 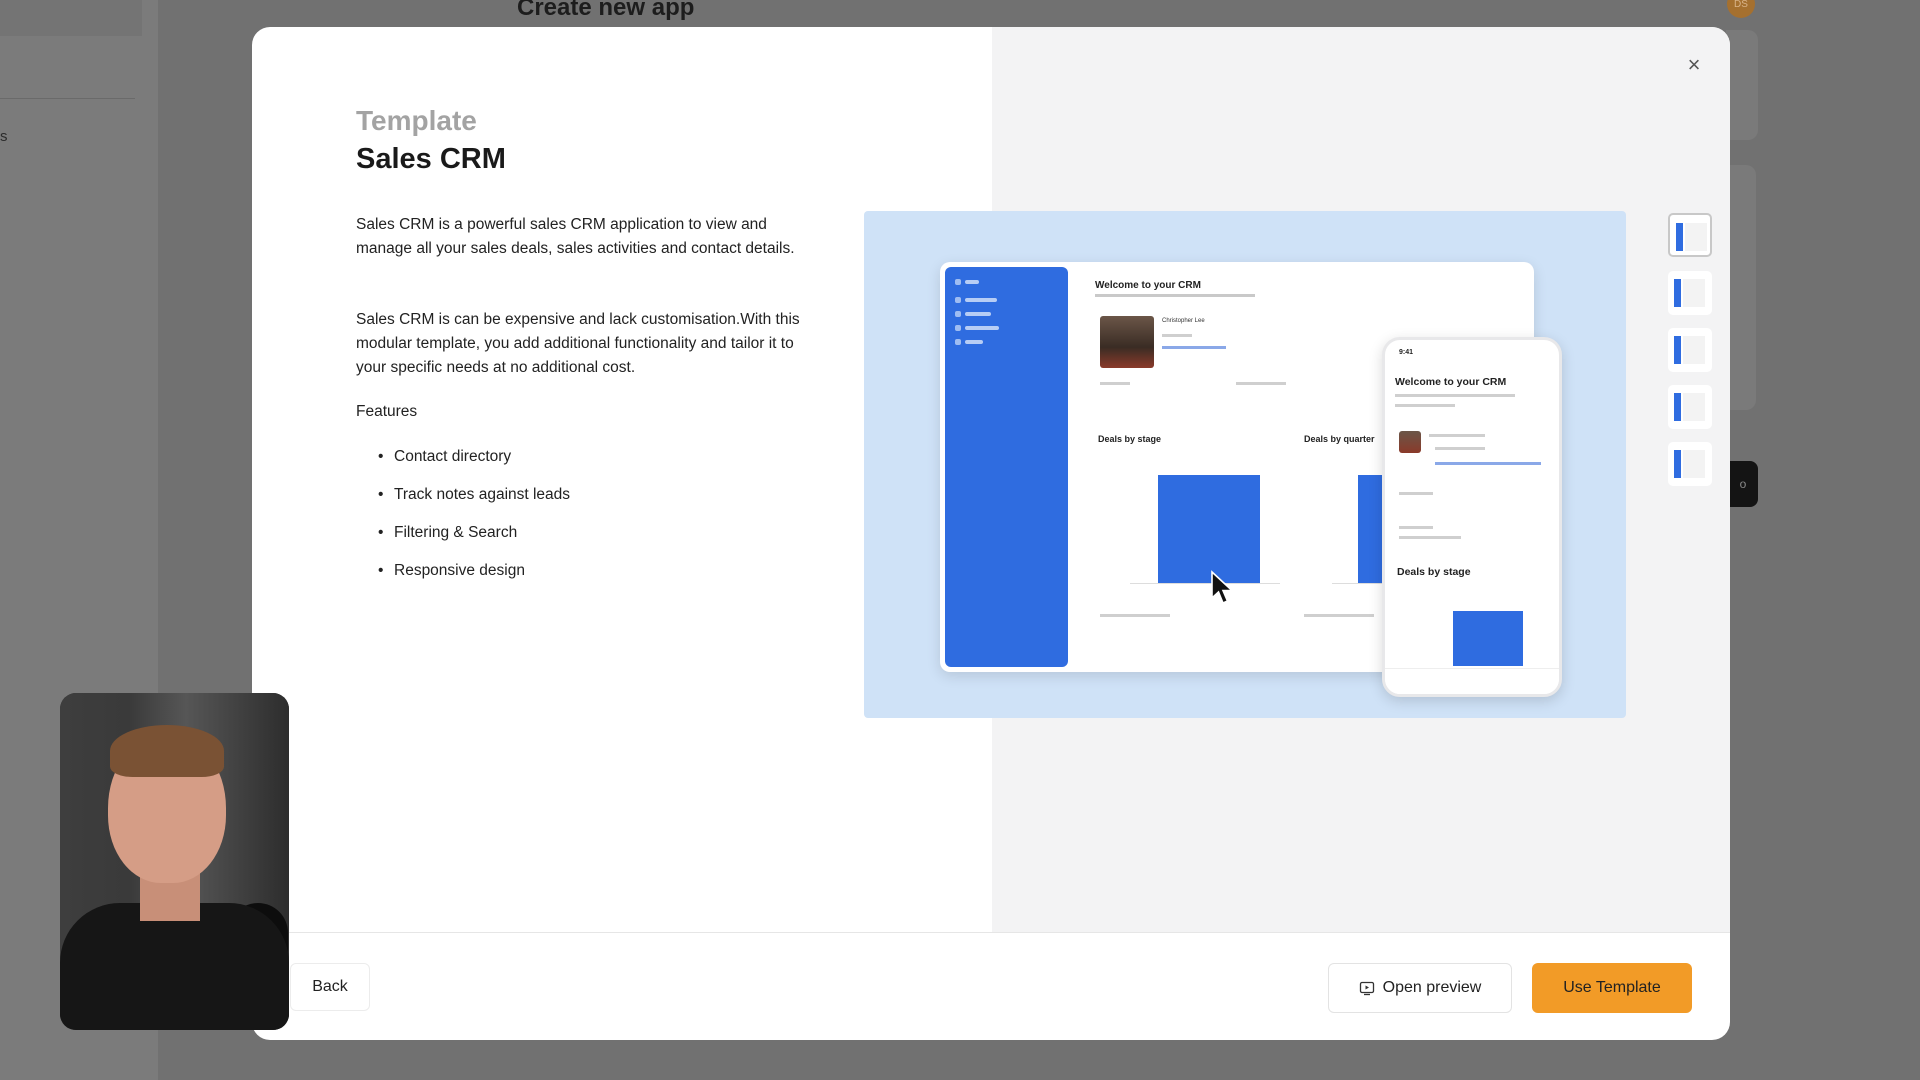 What do you see at coordinates (1183, 321) in the screenshot?
I see `preview-contact-name: Christopher Lee` at bounding box center [1183, 321].